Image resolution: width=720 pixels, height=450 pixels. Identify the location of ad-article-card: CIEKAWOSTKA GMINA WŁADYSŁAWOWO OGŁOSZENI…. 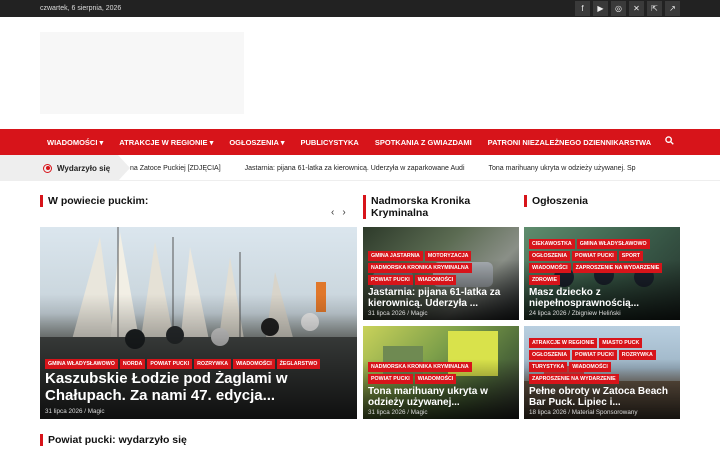
(602, 273).